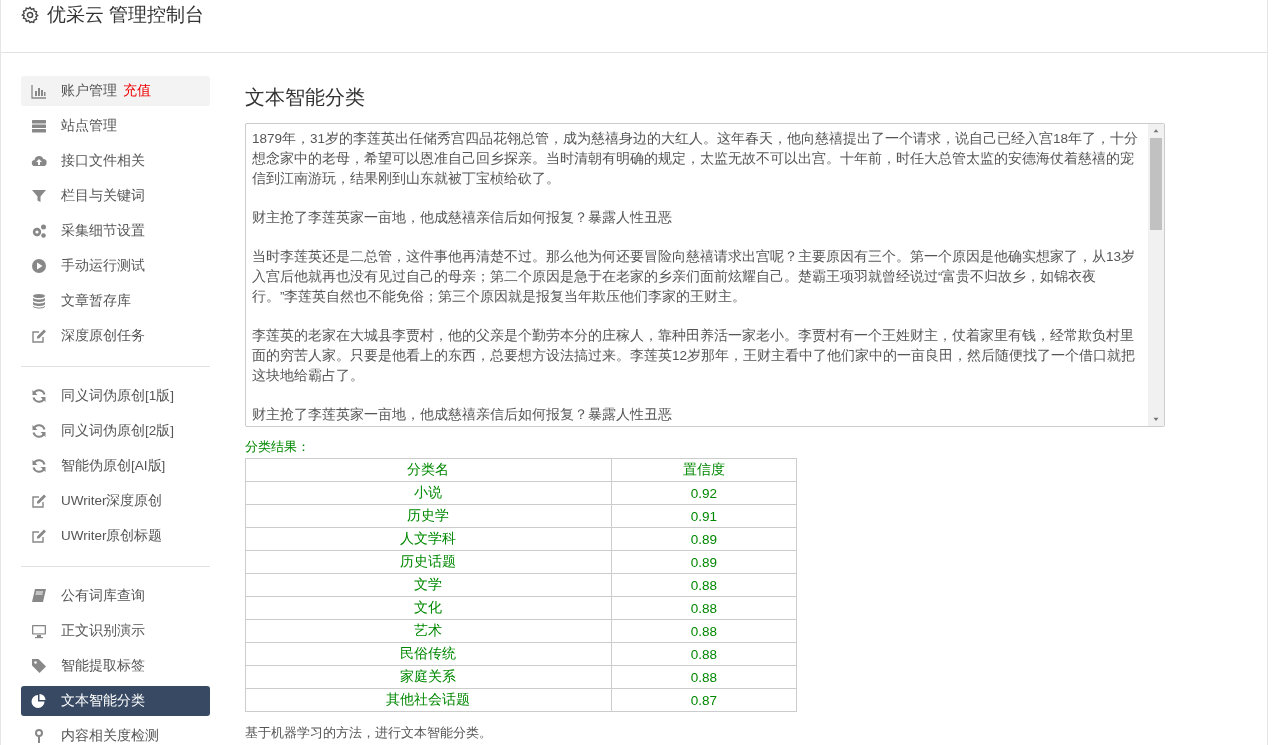 This screenshot has width=1280, height=745. What do you see at coordinates (30, 15) in the screenshot?
I see `settings-icon` at bounding box center [30, 15].